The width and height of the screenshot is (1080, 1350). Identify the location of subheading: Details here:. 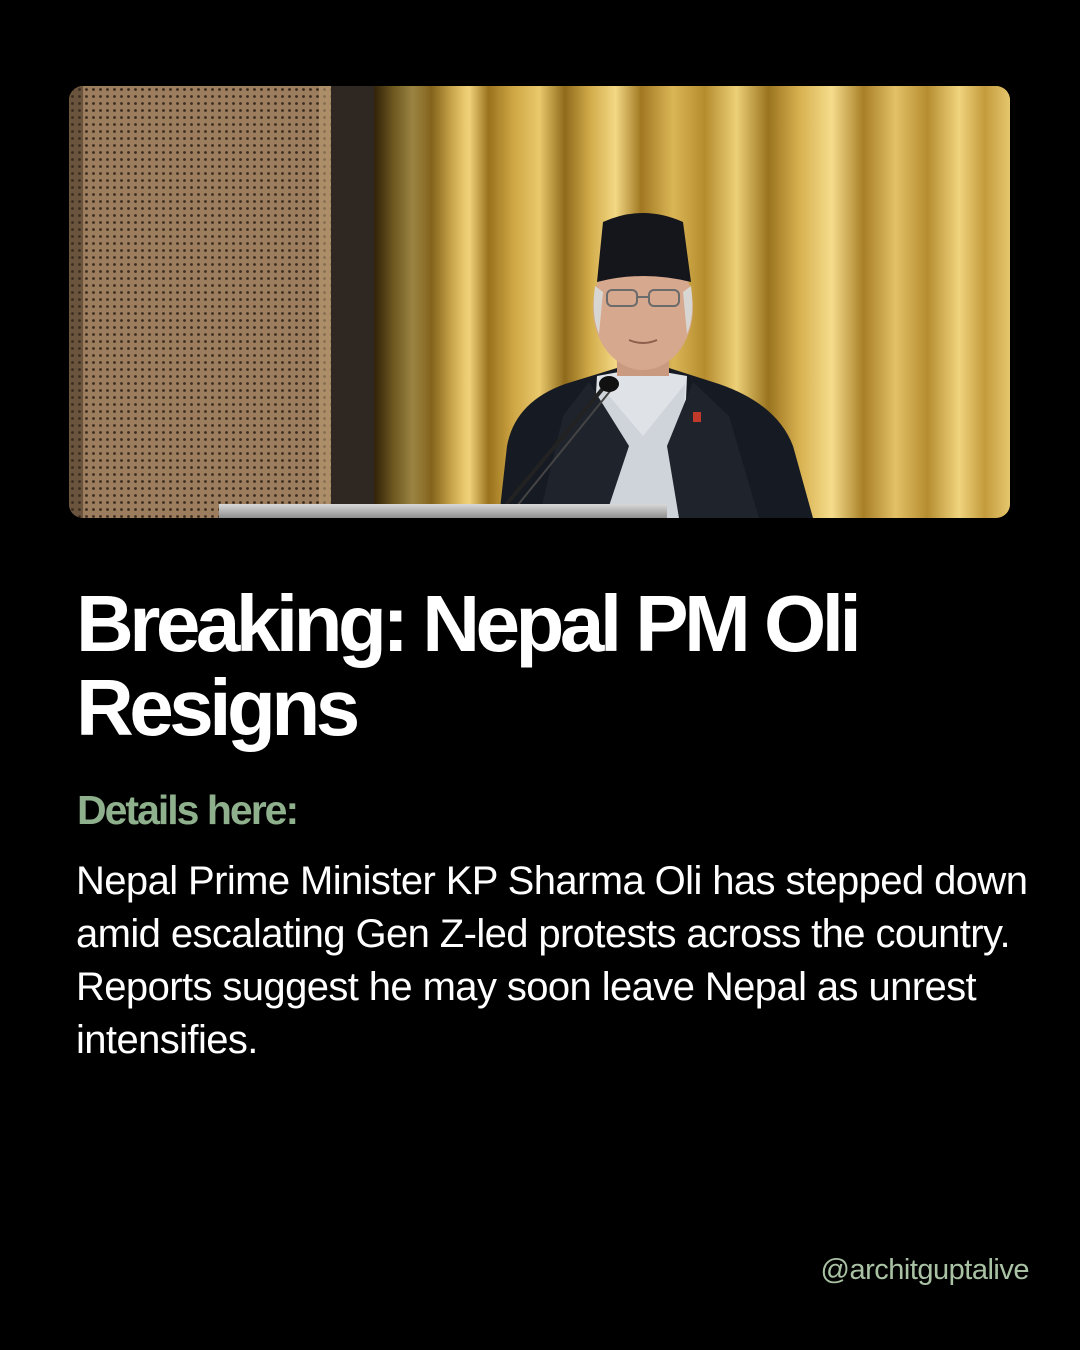
(188, 810).